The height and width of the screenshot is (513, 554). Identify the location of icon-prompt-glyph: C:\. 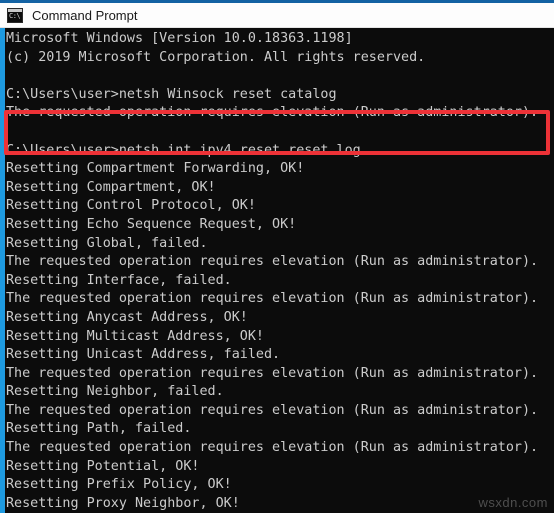
(15, 15).